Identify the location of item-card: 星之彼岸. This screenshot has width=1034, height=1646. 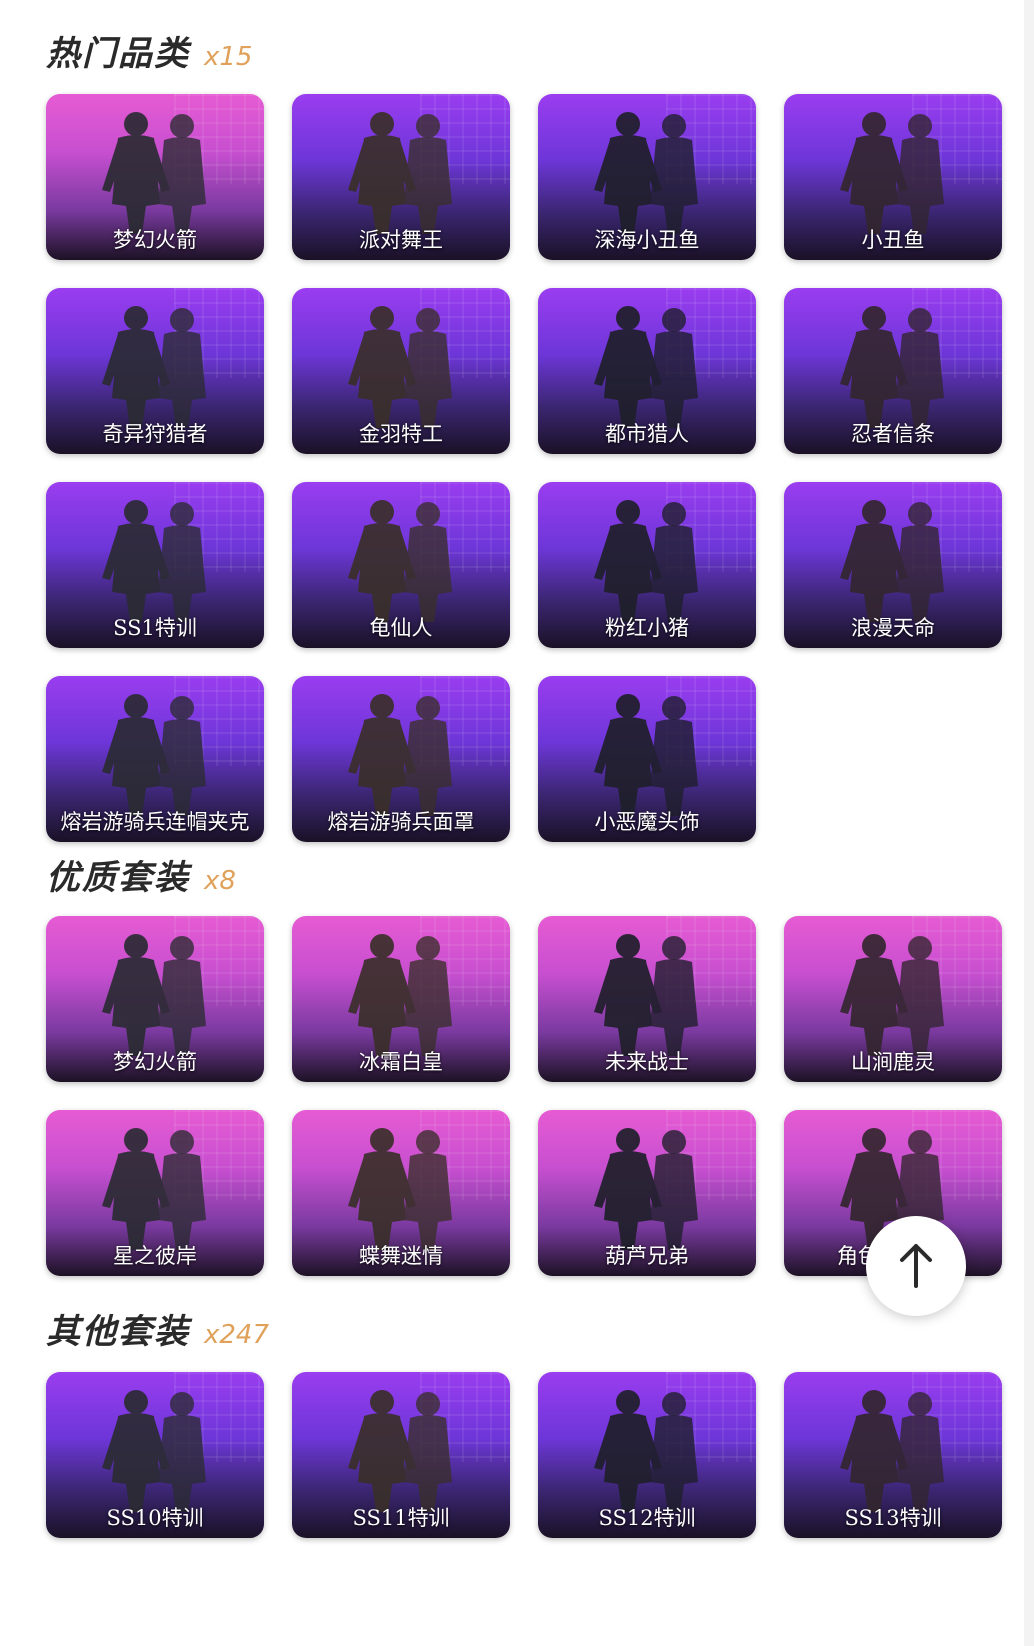
(155, 1193).